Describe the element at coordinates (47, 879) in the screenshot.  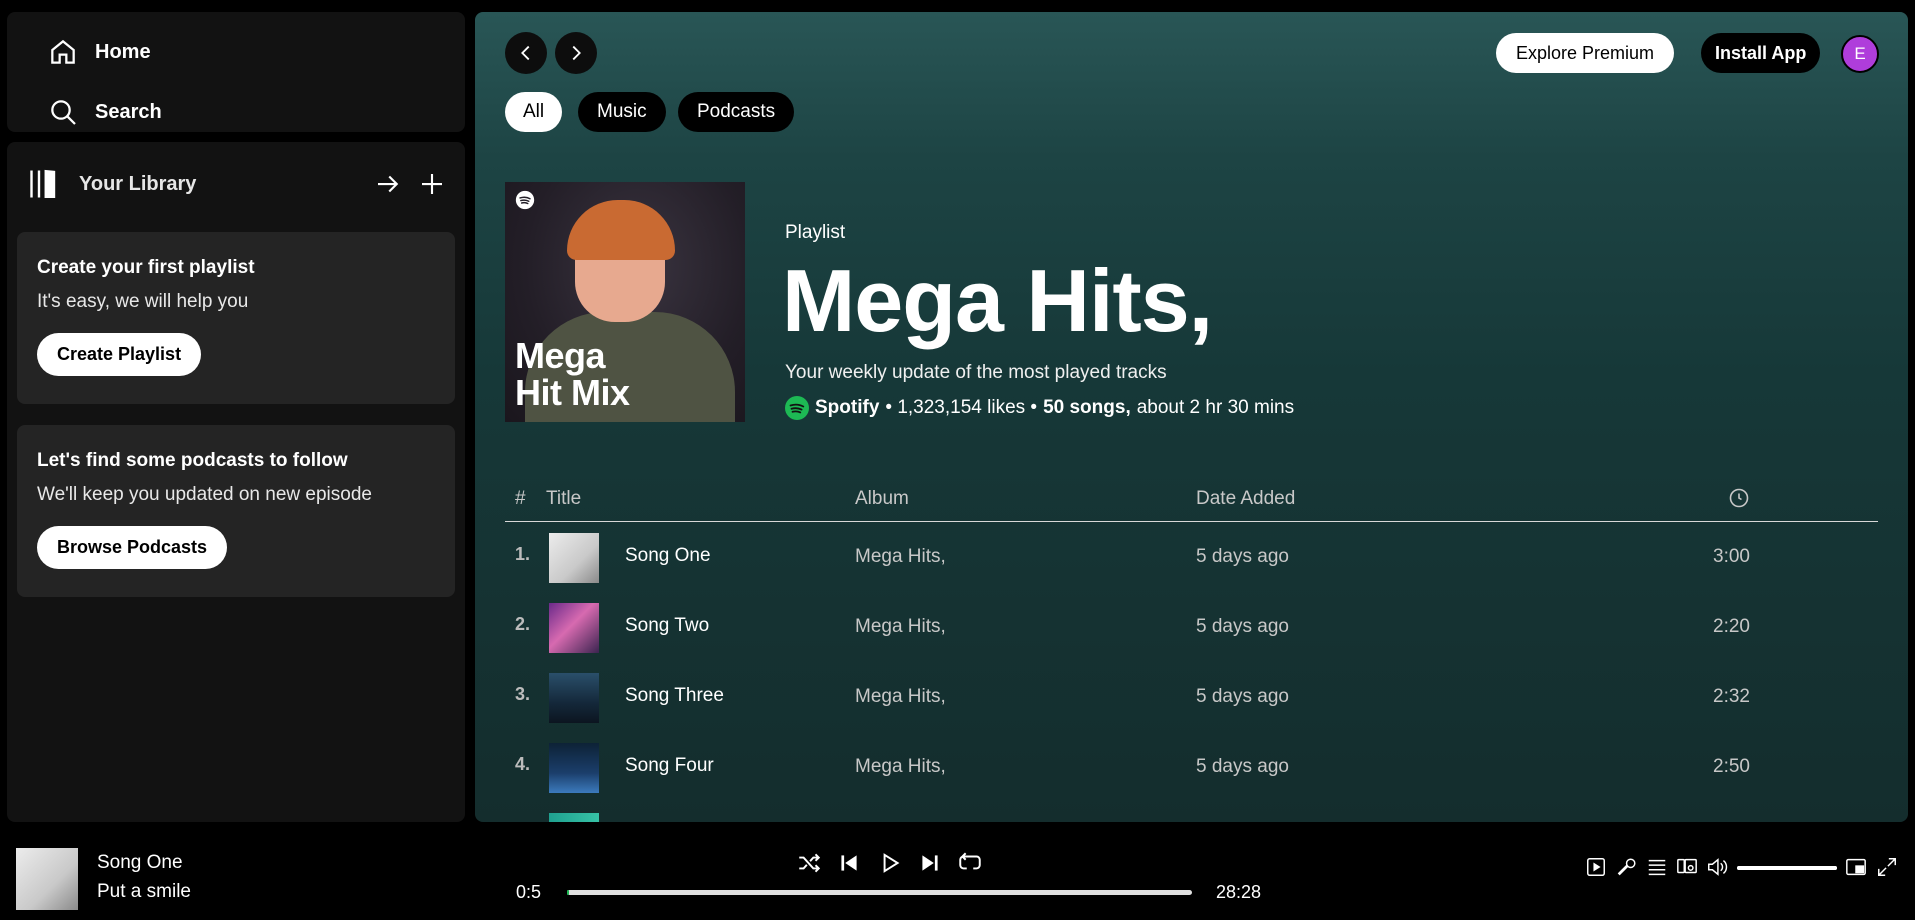
I see `now-playing-thumbnail` at that location.